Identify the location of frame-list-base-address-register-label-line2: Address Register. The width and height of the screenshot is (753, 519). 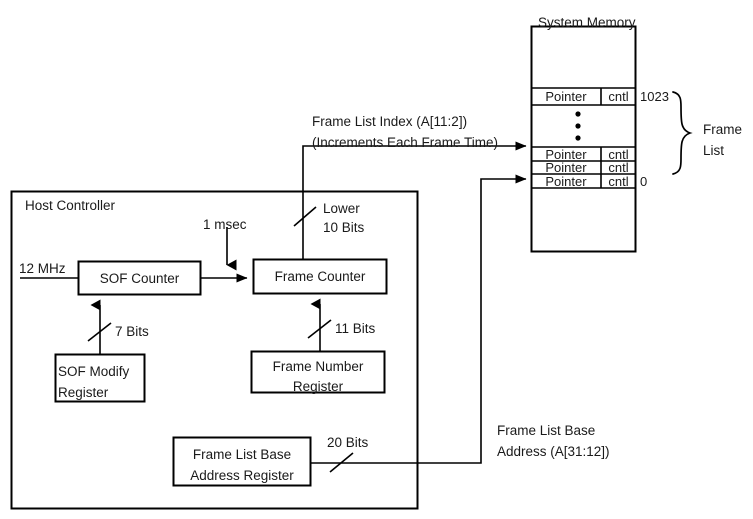
(242, 475).